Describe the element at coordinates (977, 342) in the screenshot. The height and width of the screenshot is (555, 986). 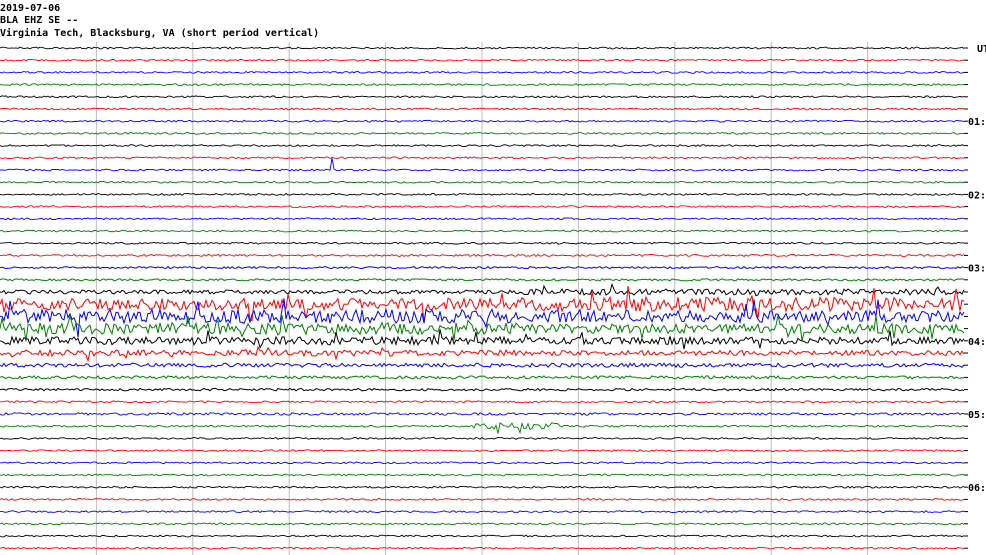
I see `hour-label: 04:` at that location.